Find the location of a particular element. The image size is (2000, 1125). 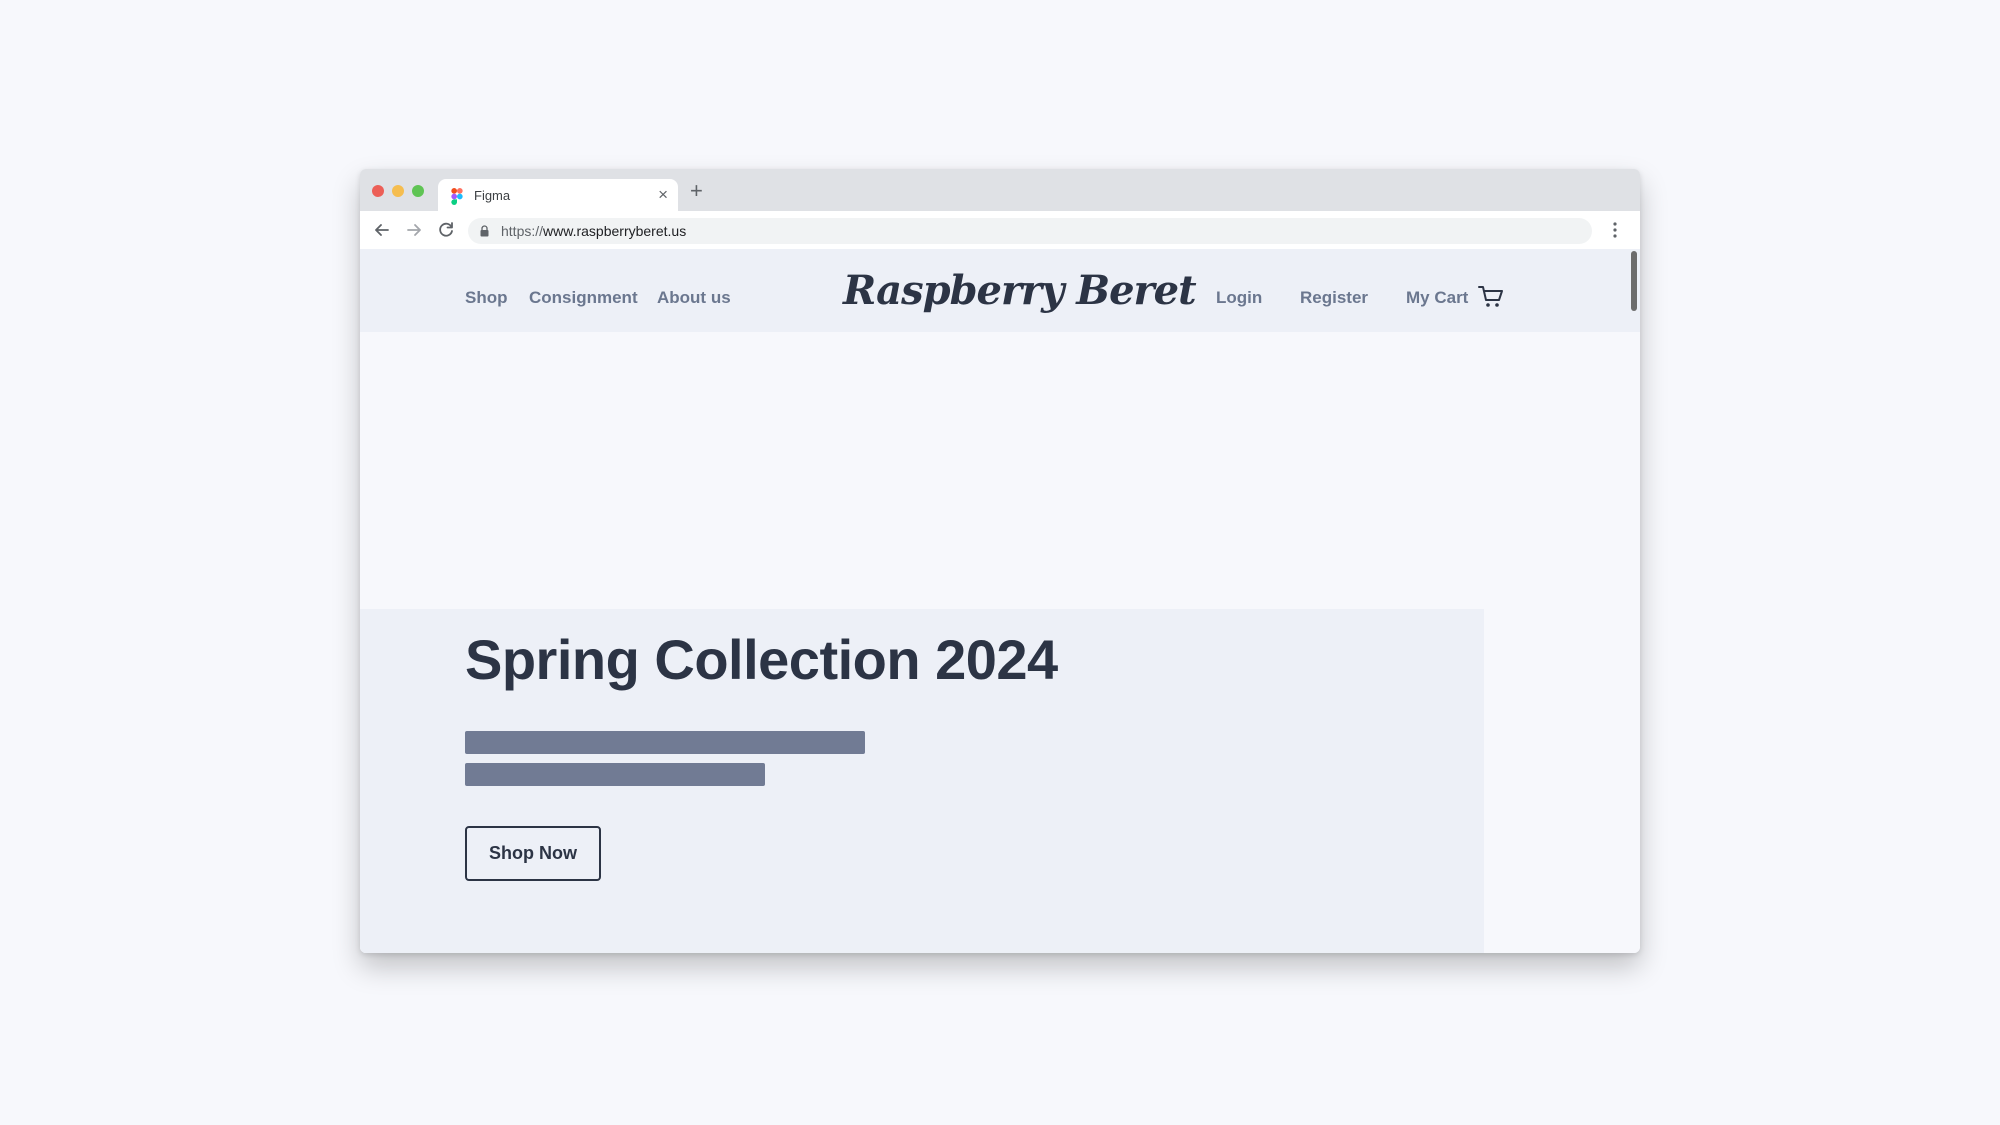

url-text: https://www.raspberryberet.us is located at coordinates (593, 231).